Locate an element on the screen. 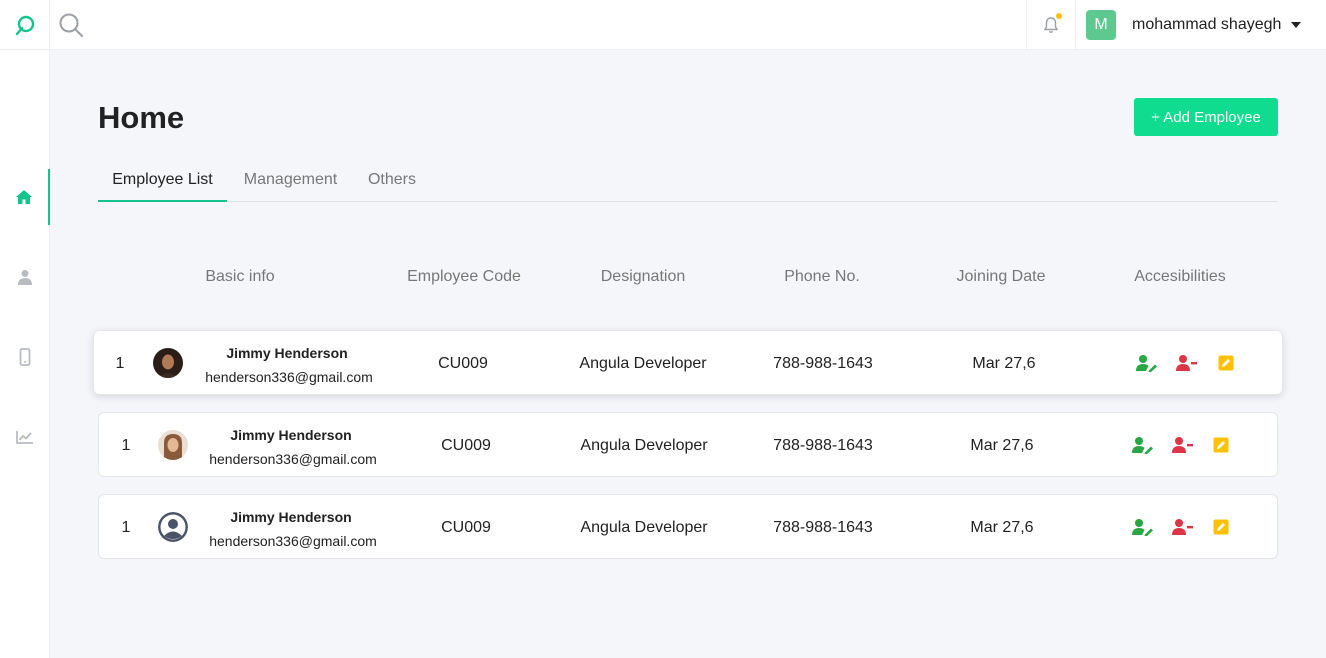 The width and height of the screenshot is (1326, 658). mobile-icon is located at coordinates (25, 357).